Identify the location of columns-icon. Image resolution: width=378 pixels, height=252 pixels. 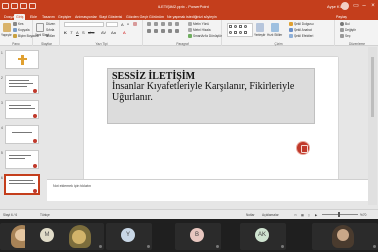
(177, 31).